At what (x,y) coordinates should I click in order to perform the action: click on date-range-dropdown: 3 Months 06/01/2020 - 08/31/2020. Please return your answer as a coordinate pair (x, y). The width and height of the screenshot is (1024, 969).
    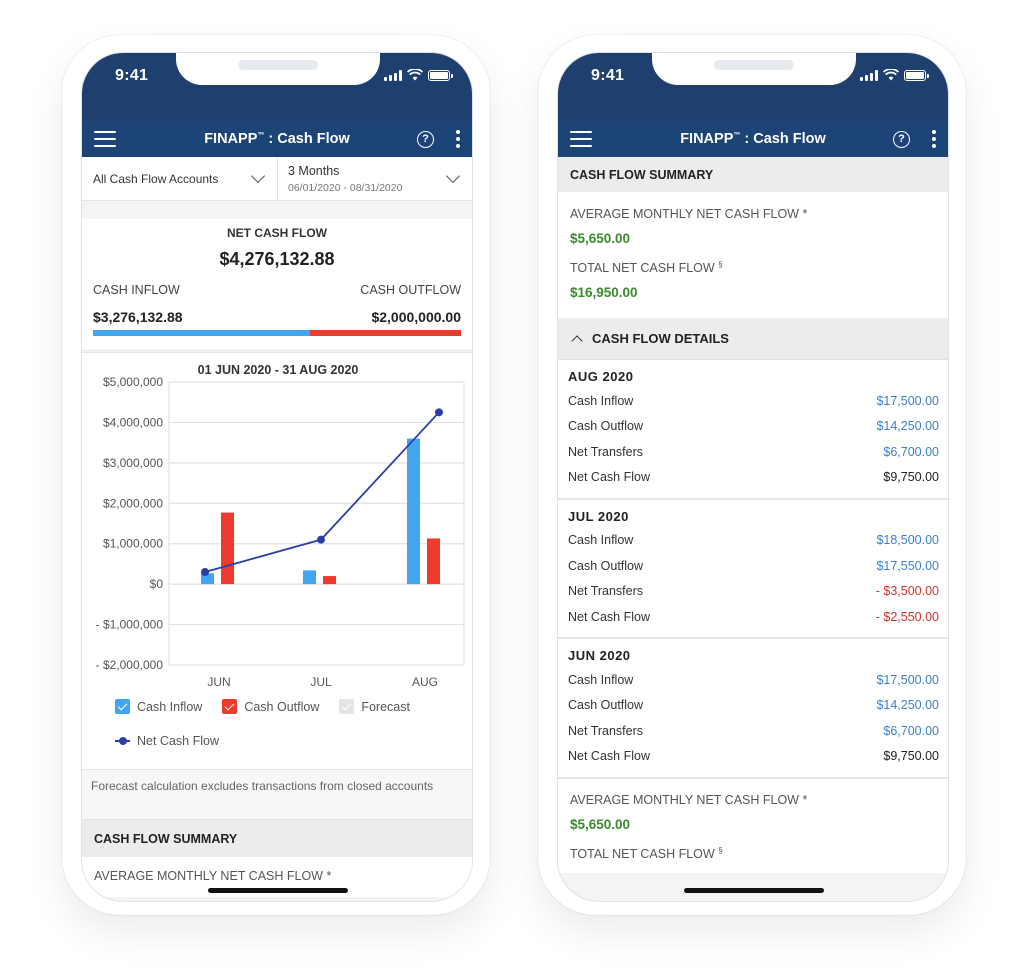
    Looking at the image, I should click on (375, 178).